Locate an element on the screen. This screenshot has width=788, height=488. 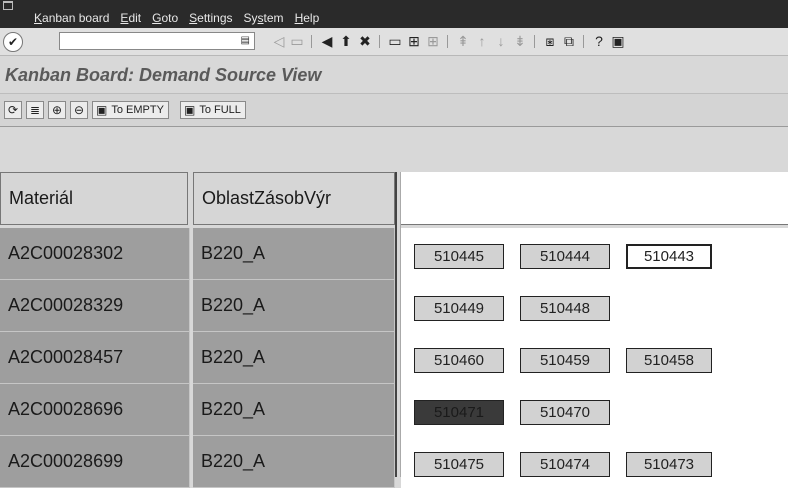
menu-help: Help is located at coordinates (307, 18).